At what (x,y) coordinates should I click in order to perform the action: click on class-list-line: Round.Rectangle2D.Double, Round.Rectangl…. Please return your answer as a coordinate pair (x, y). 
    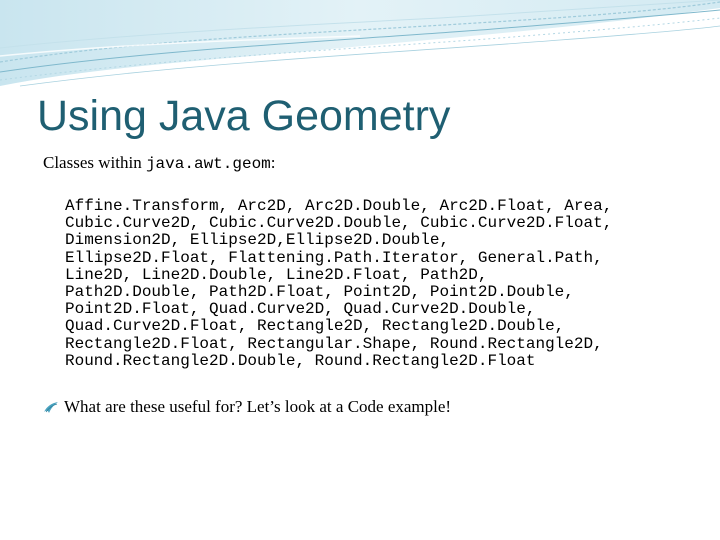
    Looking at the image, I should click on (300, 360).